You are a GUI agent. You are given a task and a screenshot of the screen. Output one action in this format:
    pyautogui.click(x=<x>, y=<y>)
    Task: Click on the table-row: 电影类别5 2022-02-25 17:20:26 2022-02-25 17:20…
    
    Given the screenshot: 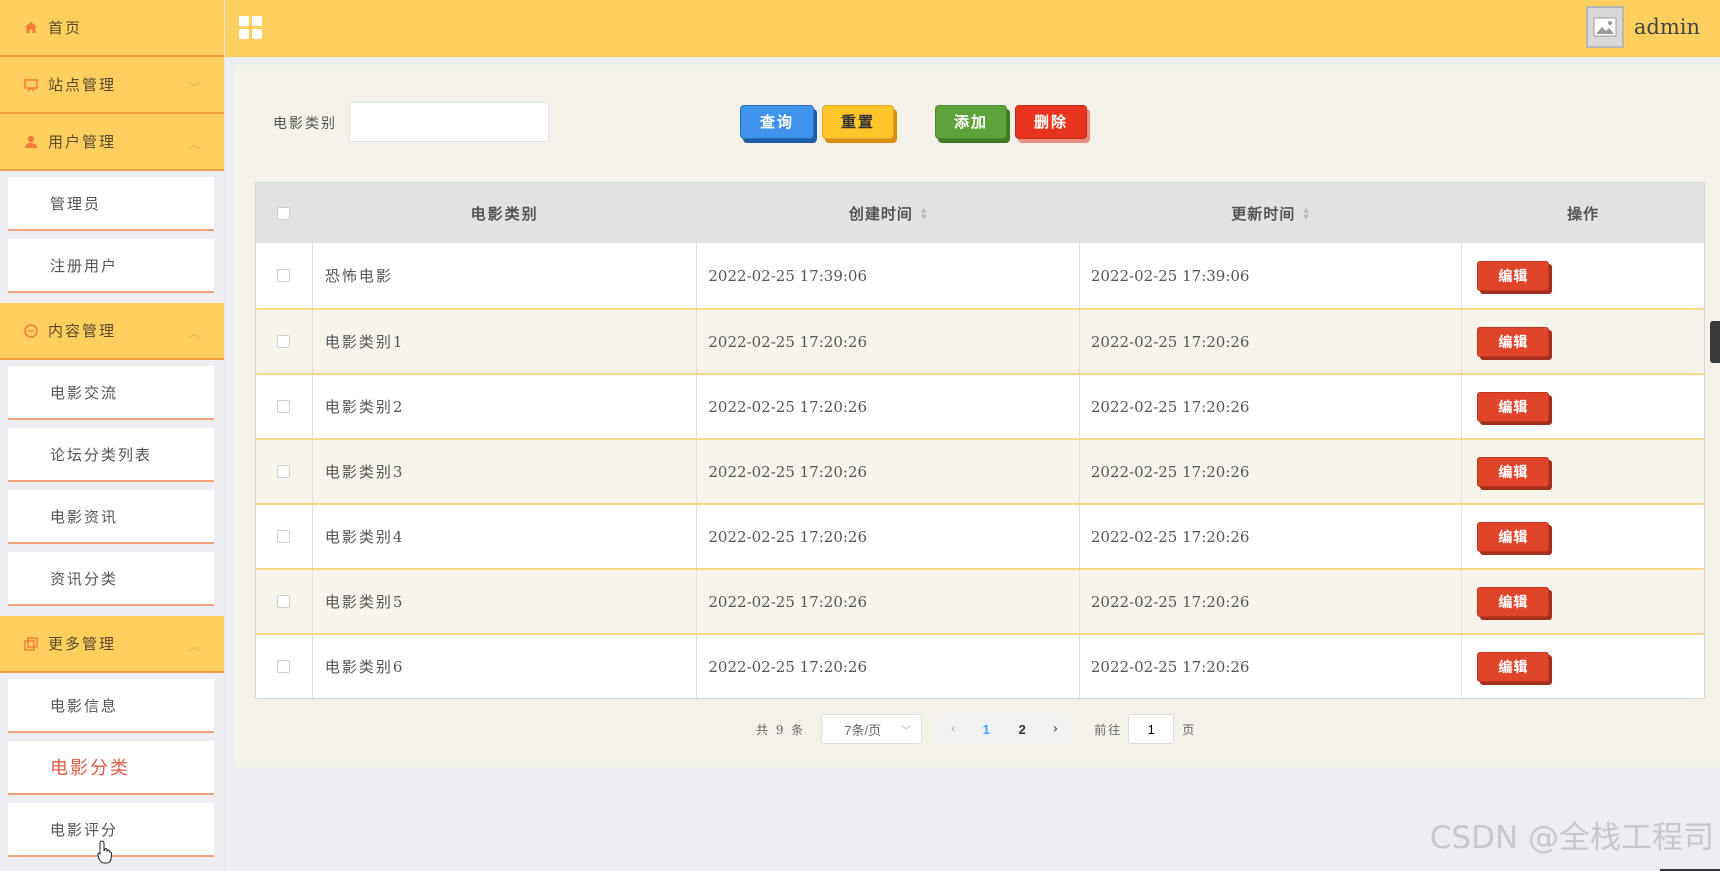 What is the action you would take?
    pyautogui.click(x=980, y=600)
    